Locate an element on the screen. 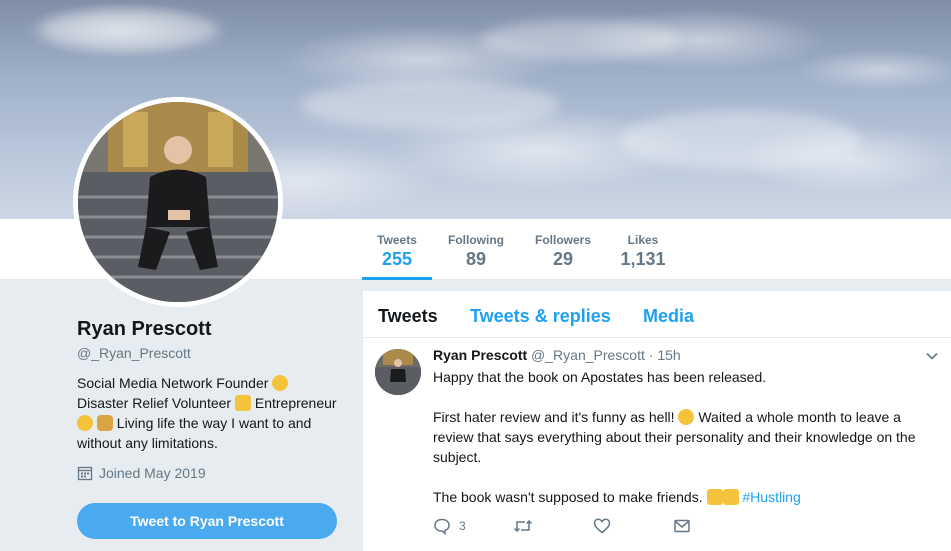 This screenshot has height=551, width=951. stat-label: Likes is located at coordinates (643, 240).